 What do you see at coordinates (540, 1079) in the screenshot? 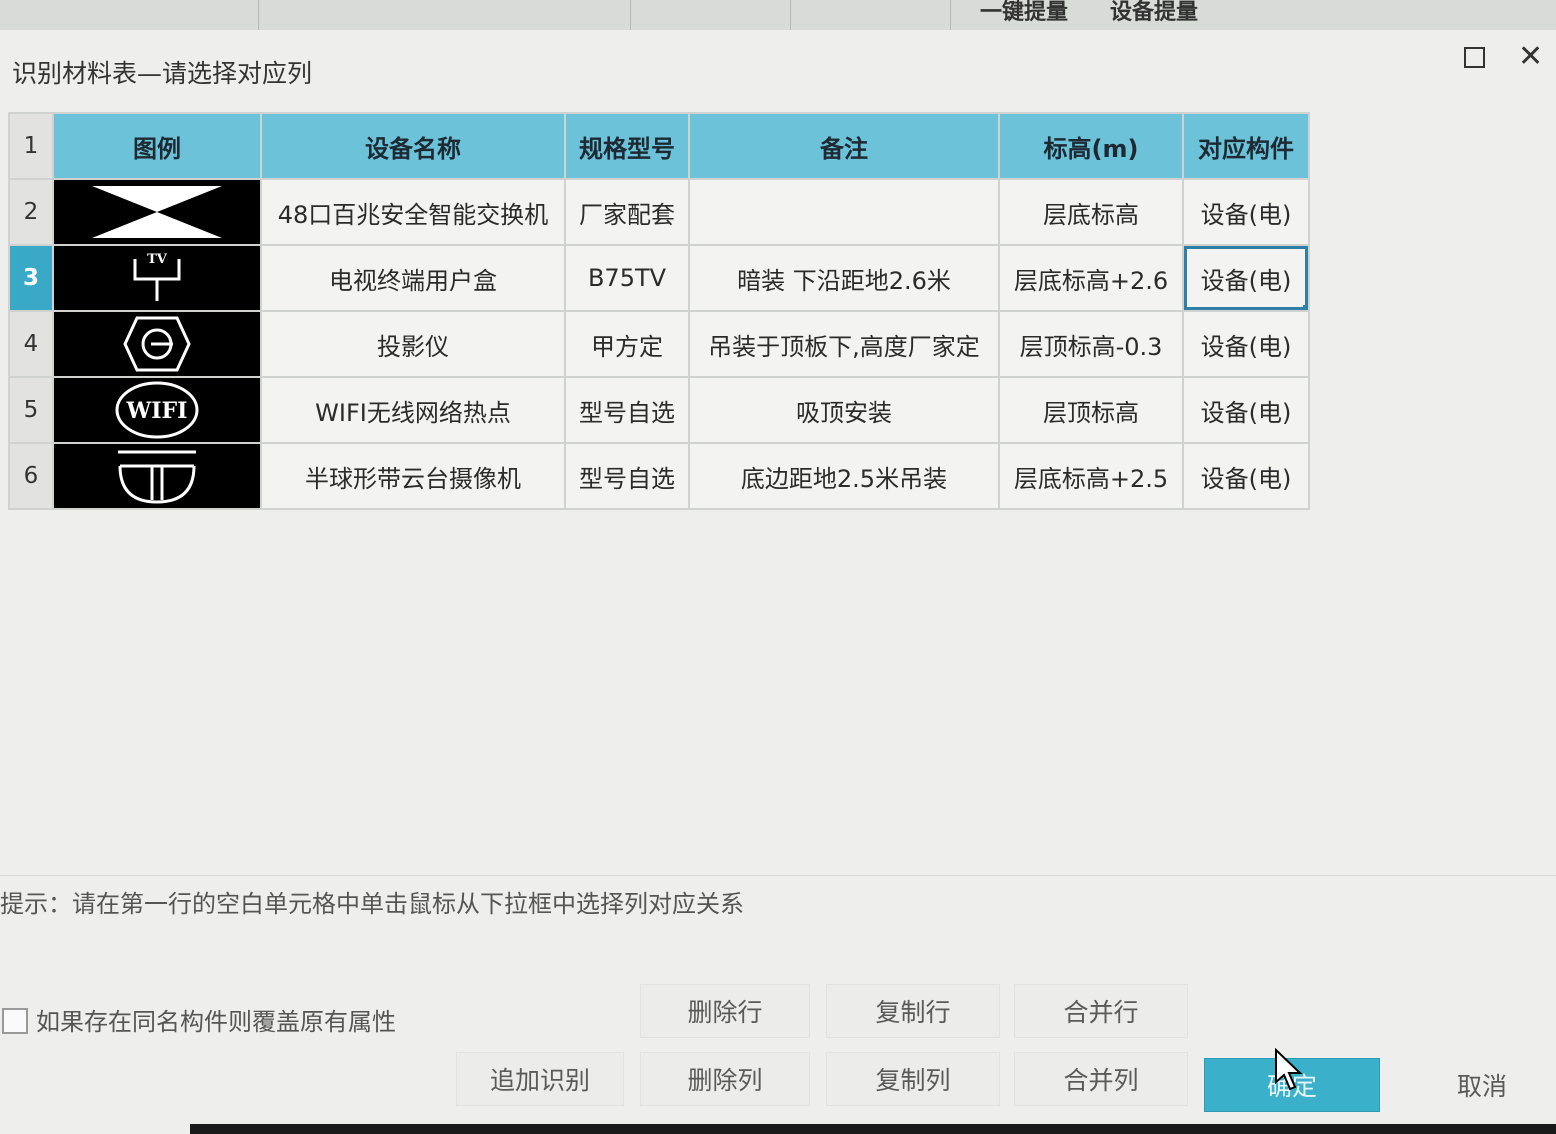
I see `append-recognize-button: 追加识别` at bounding box center [540, 1079].